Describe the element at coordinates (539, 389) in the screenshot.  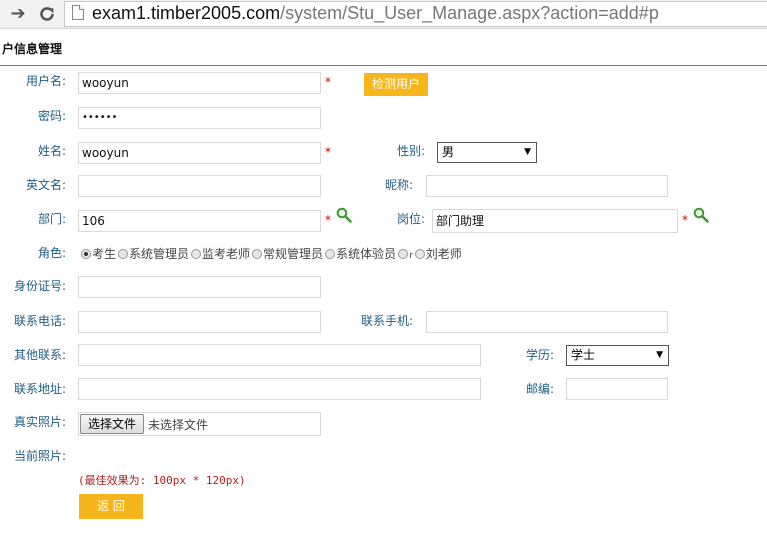
I see `postcode-label: 邮编:` at that location.